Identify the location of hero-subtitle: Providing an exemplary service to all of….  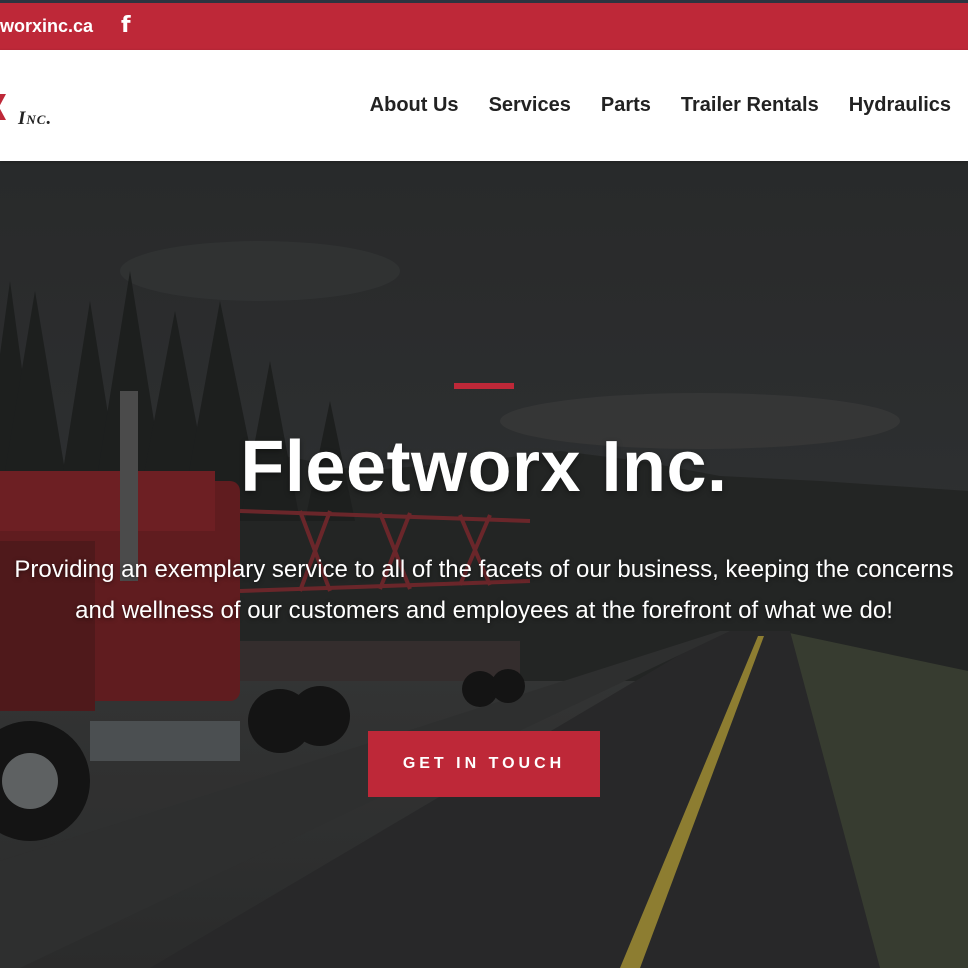
(484, 590).